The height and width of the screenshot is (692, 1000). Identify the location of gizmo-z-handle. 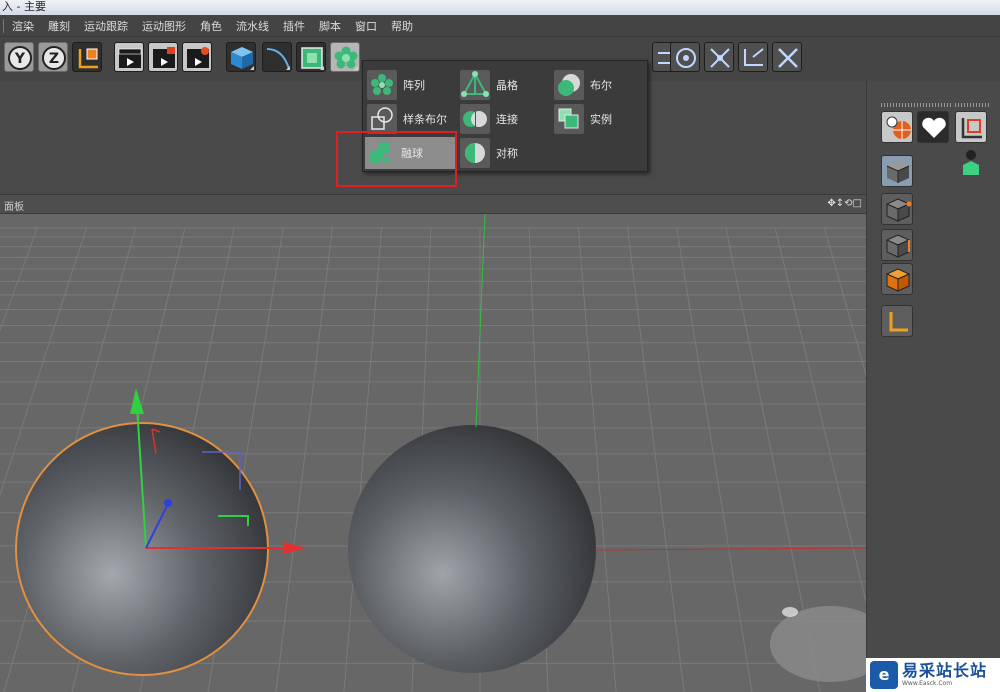
(168, 503).